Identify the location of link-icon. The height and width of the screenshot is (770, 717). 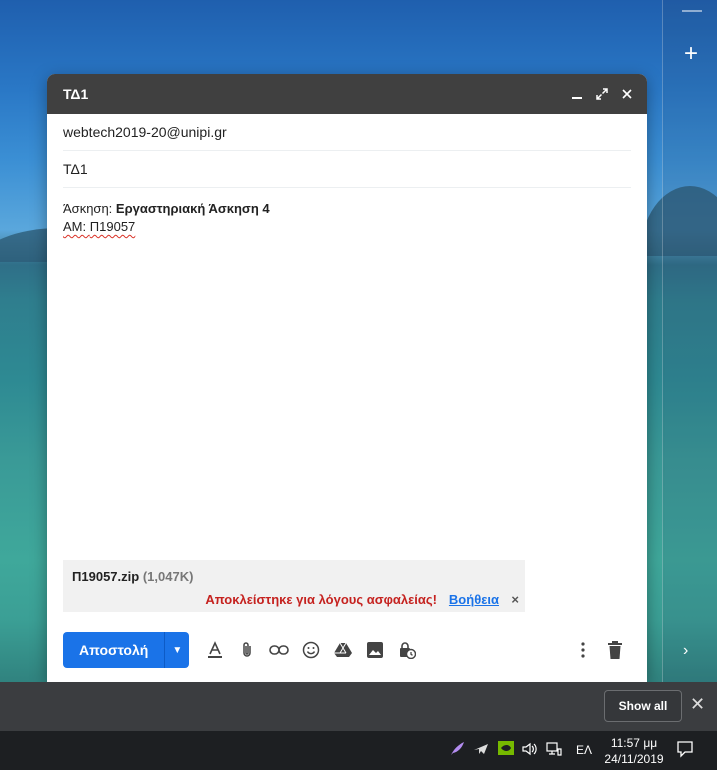
(279, 650).